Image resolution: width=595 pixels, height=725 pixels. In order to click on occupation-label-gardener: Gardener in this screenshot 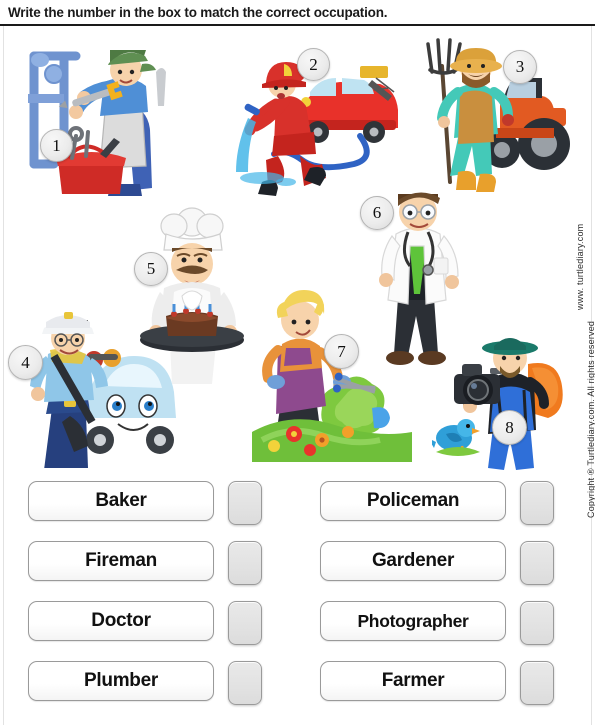, I will do `click(413, 561)`.